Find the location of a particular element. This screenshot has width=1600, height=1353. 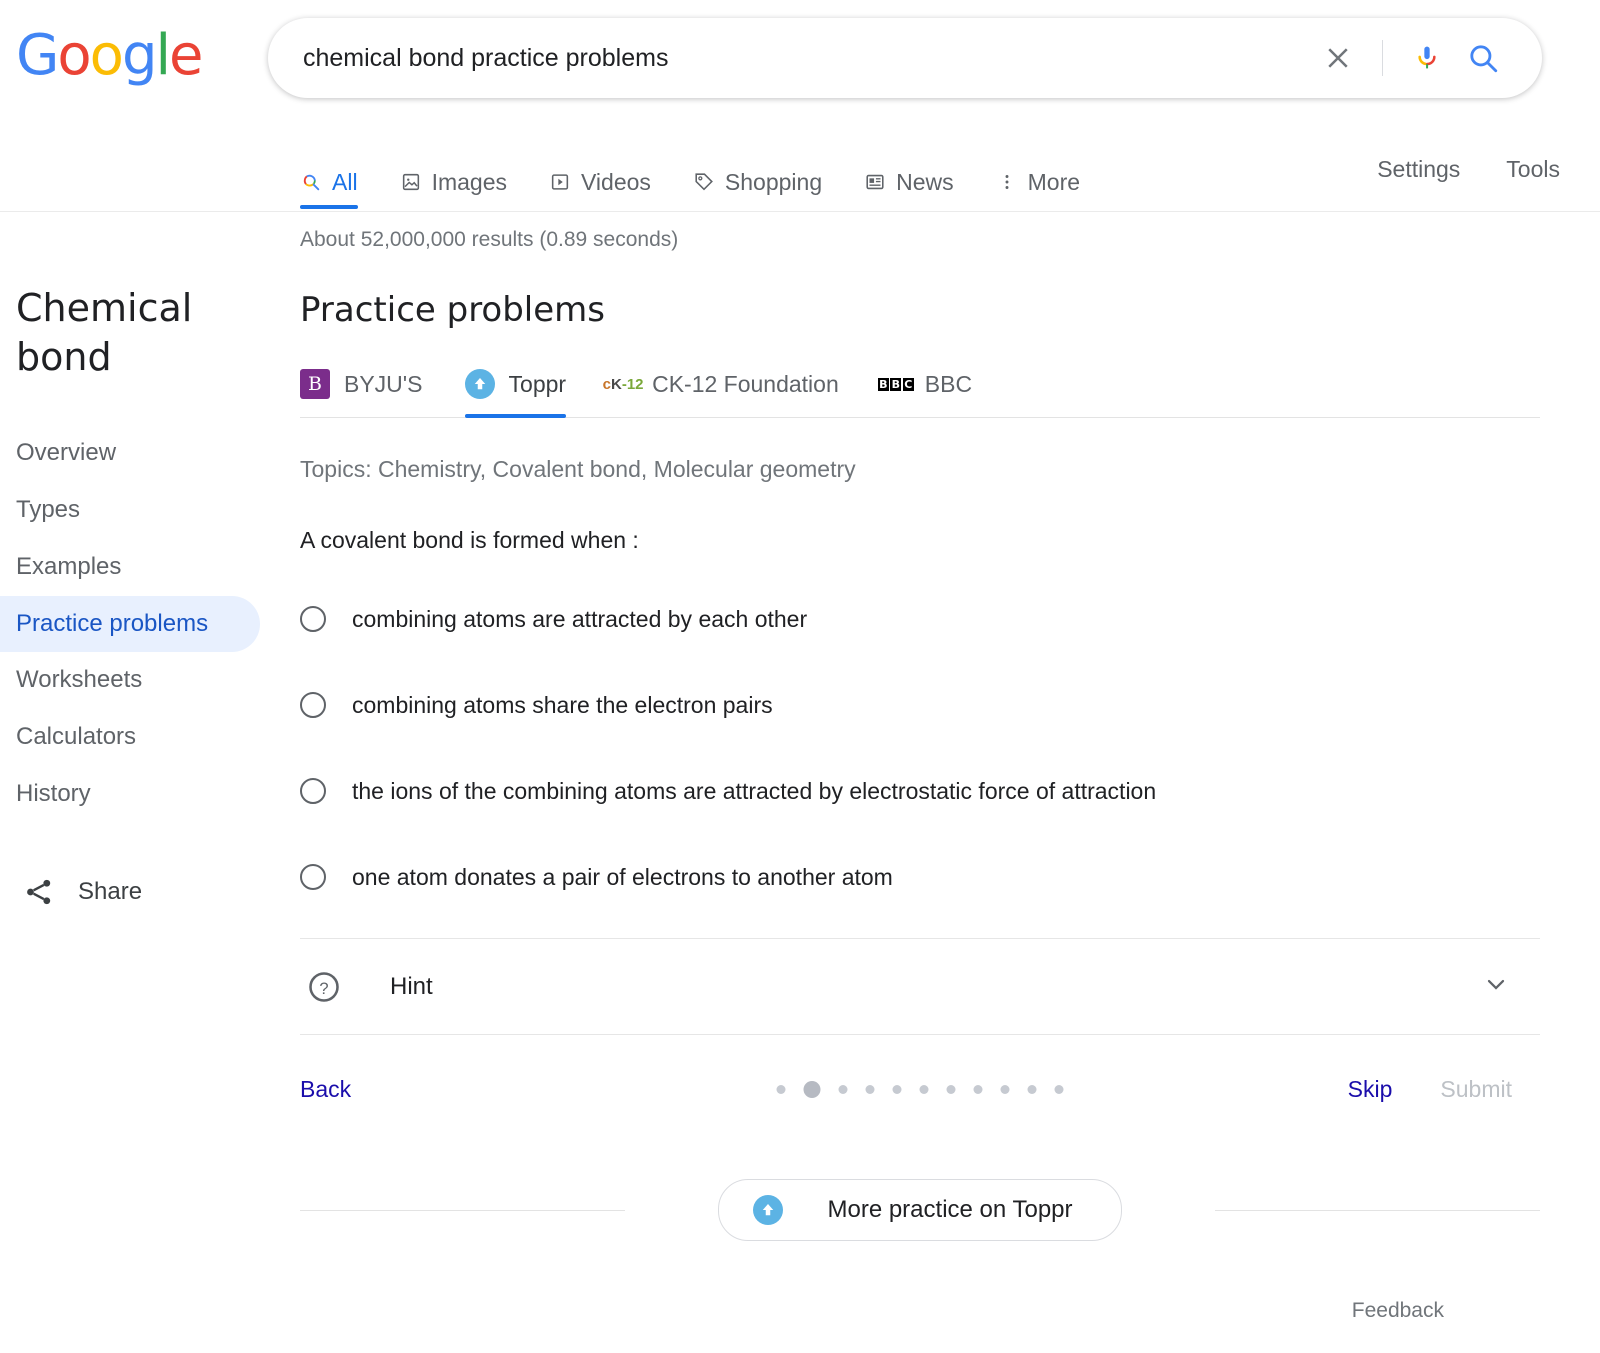

question-pager: Back Skip Submit is located at coordinates (920, 1089).